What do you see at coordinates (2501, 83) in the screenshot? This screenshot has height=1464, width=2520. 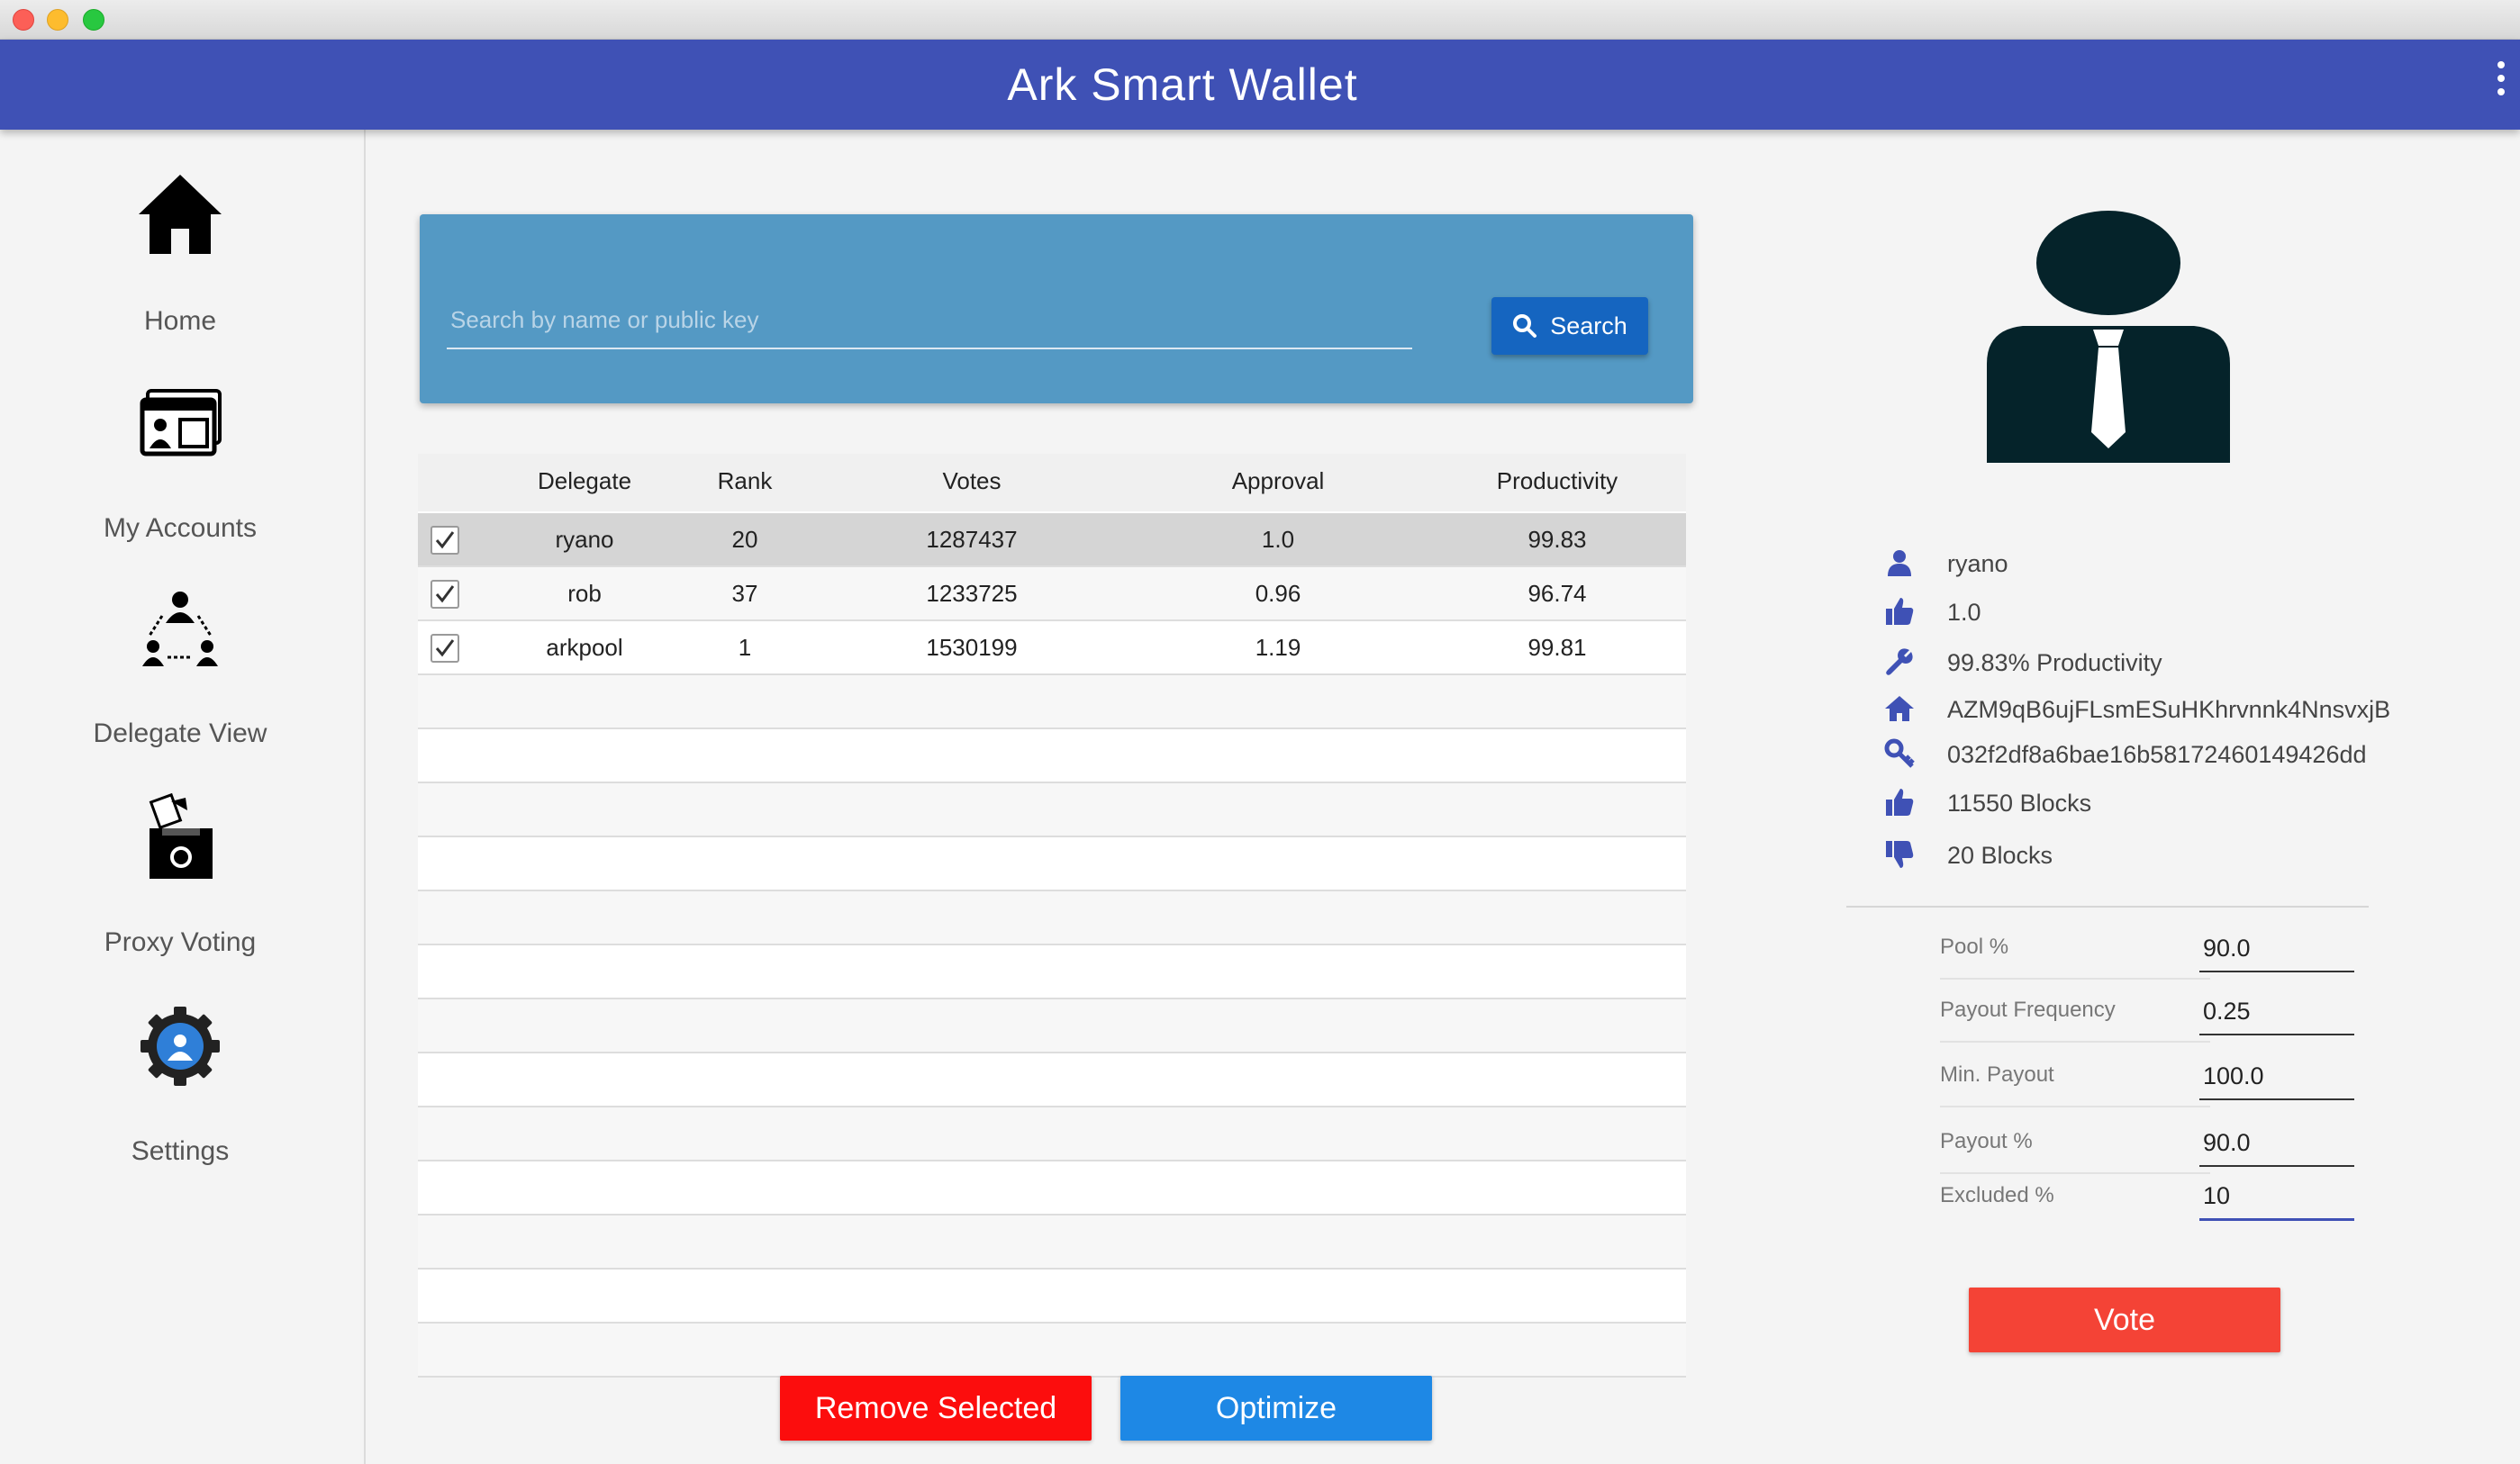 I see `more-options-icon` at bounding box center [2501, 83].